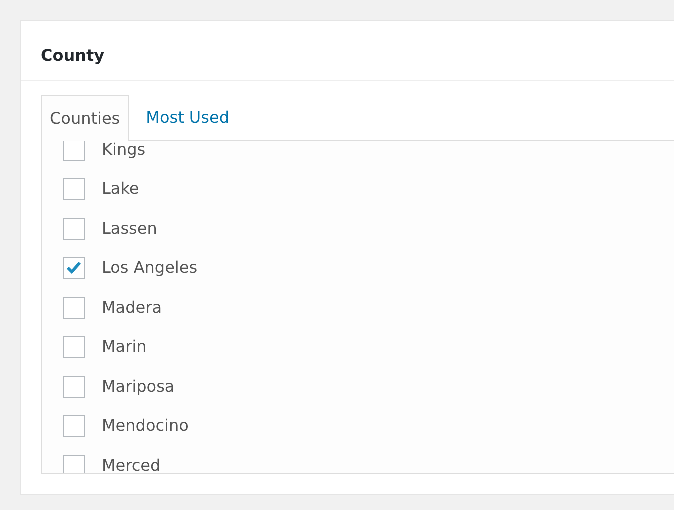 This screenshot has height=510, width=674. Describe the element at coordinates (150, 268) in the screenshot. I see `checkbox-label: Los Angeles` at that location.